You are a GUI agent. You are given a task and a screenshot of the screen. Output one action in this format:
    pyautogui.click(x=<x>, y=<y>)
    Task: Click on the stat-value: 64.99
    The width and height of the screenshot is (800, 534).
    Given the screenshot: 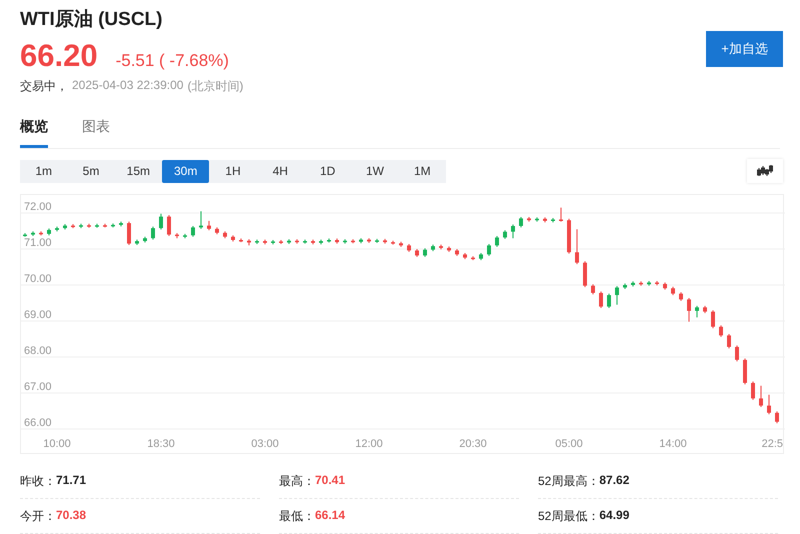 What is the action you would take?
    pyautogui.click(x=614, y=516)
    